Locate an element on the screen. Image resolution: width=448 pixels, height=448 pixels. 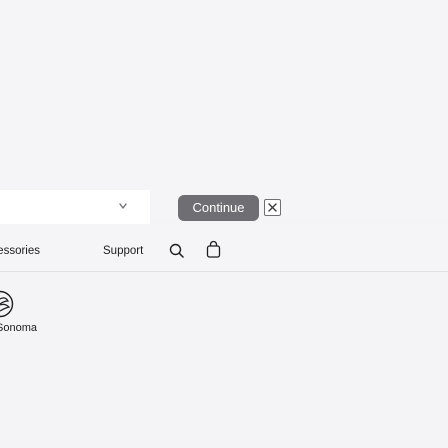
shopping-bag-icon is located at coordinates (213, 249).